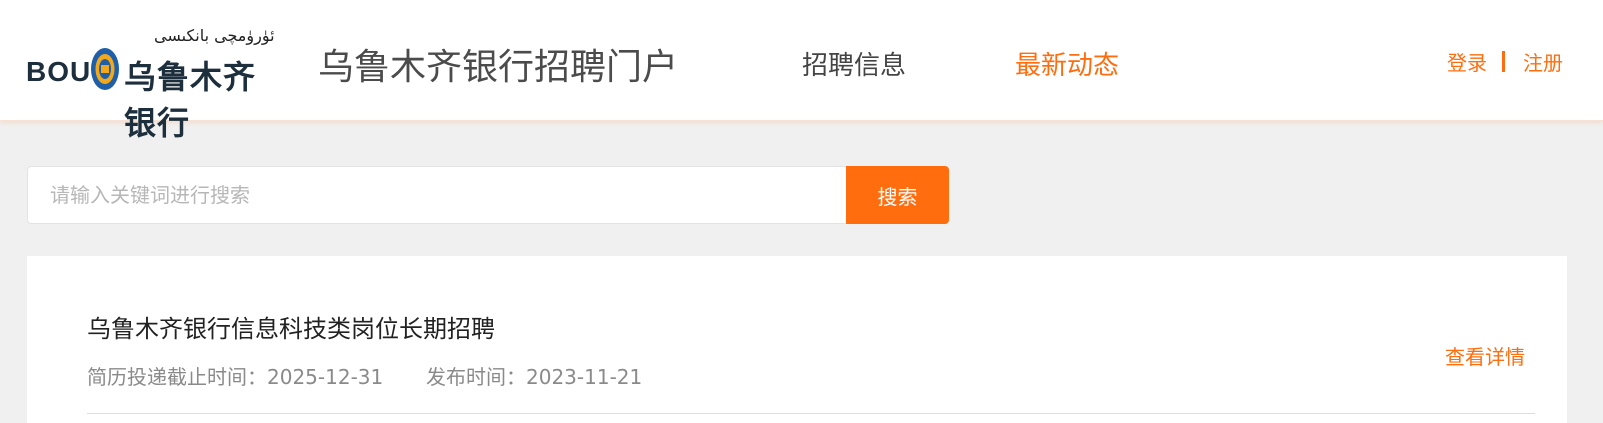  I want to click on login-link: 登录, so click(1467, 61).